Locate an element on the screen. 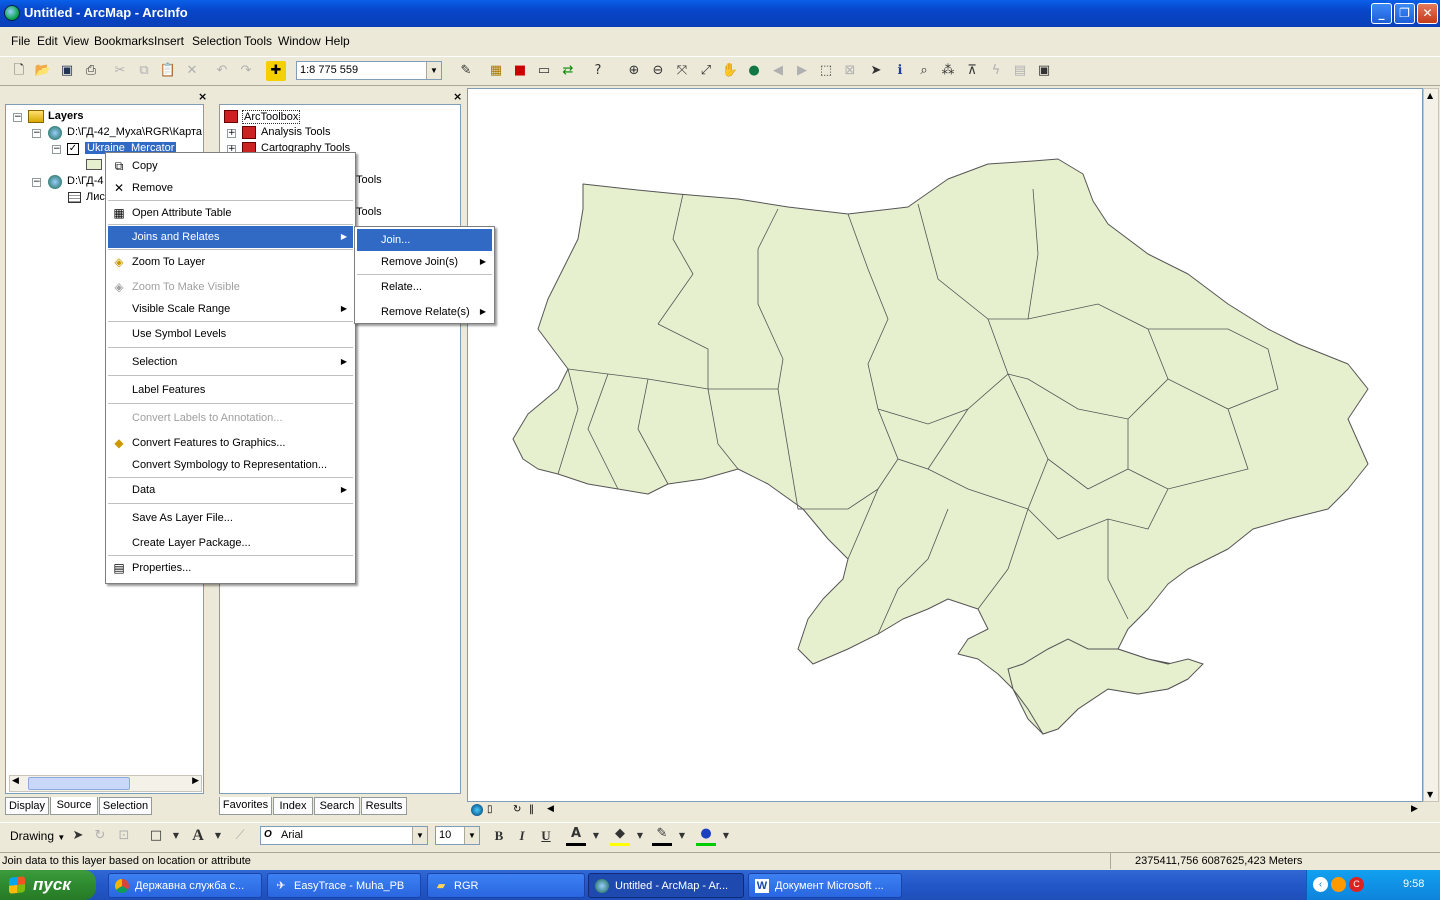 The height and width of the screenshot is (900, 1440). start-button: пуск is located at coordinates (48, 885).